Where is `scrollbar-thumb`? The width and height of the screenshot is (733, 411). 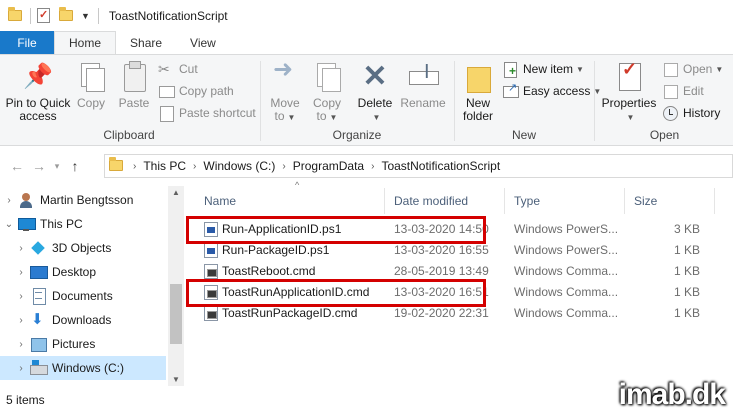
scrollbar-thumb is located at coordinates (176, 314).